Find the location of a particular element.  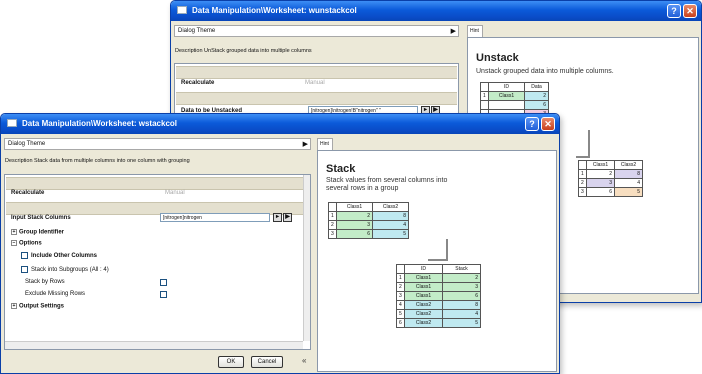

stack-by-rows-checkbox is located at coordinates (163, 282).